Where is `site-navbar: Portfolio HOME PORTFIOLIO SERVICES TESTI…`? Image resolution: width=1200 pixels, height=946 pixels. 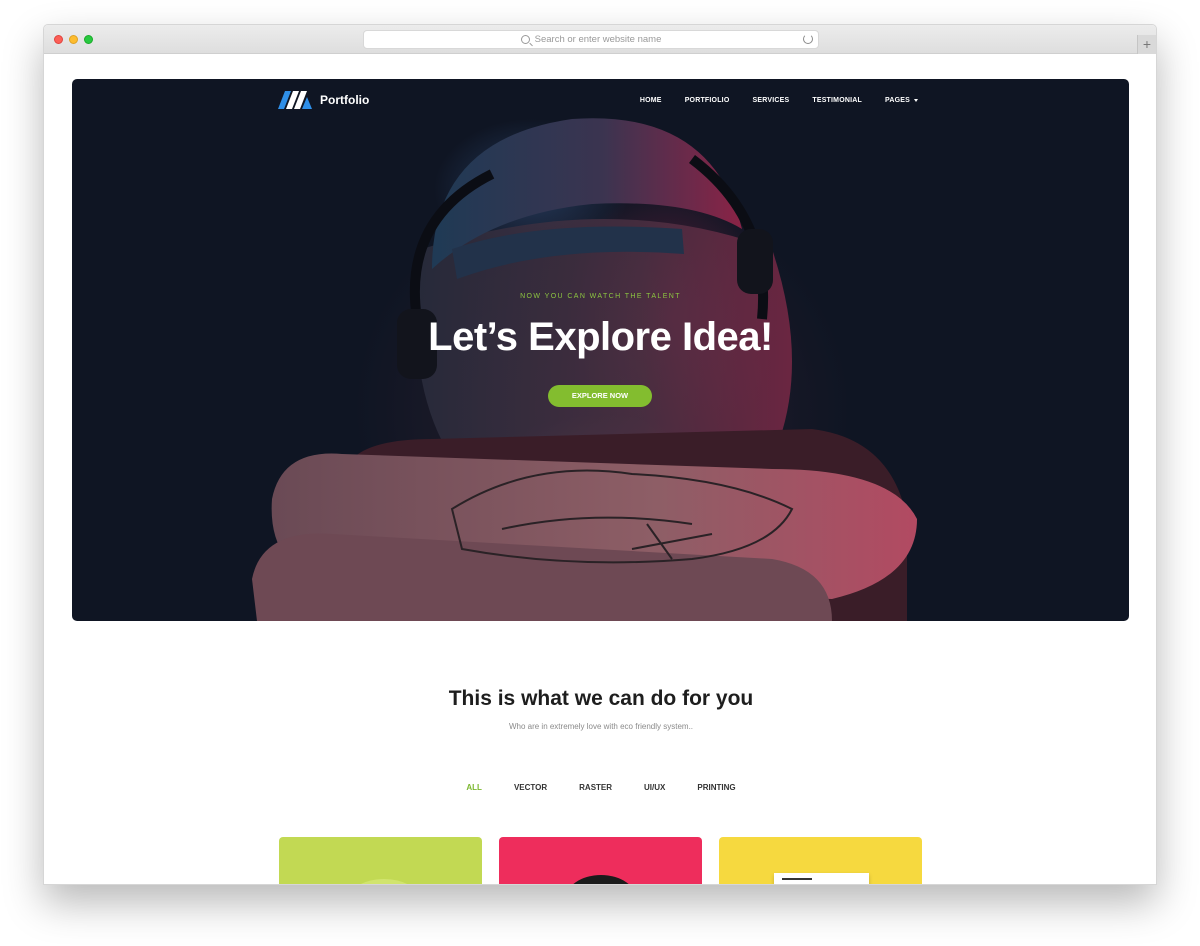 site-navbar: Portfolio HOME PORTFIOLIO SERVICES TESTI… is located at coordinates (598, 100).